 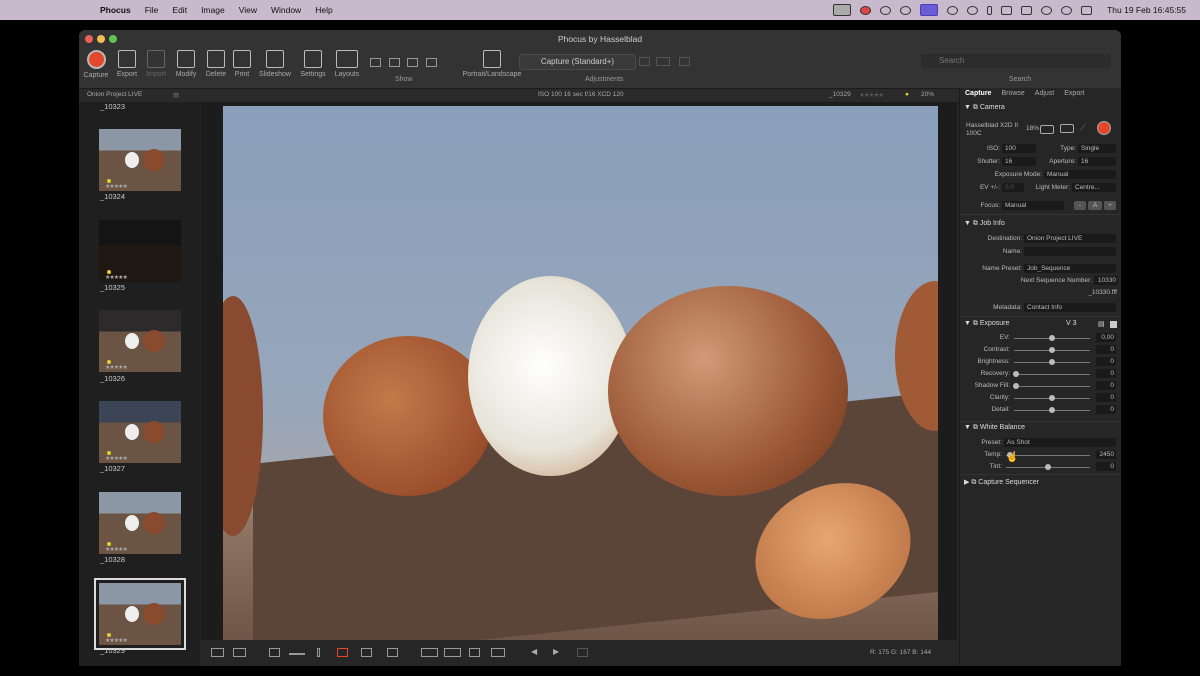 What do you see at coordinates (239, 652) in the screenshot?
I see `single-view-icon` at bounding box center [239, 652].